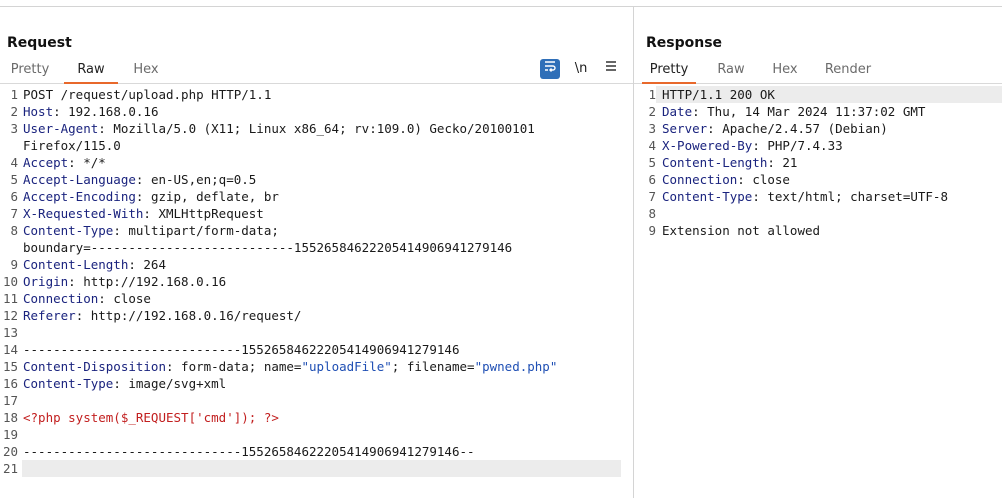 The width and height of the screenshot is (1002, 498). Describe the element at coordinates (10, 366) in the screenshot. I see `line-number: 15` at that location.